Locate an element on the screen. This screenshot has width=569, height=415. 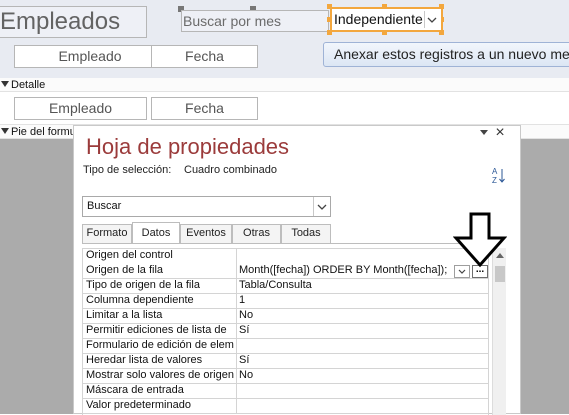
tab-formato: Formato is located at coordinates (107, 233).